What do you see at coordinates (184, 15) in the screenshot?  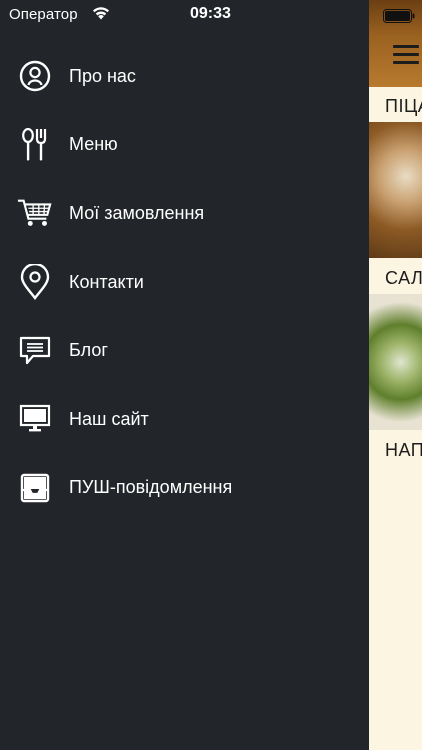 I see `status-bar: Оператор 09:33` at bounding box center [184, 15].